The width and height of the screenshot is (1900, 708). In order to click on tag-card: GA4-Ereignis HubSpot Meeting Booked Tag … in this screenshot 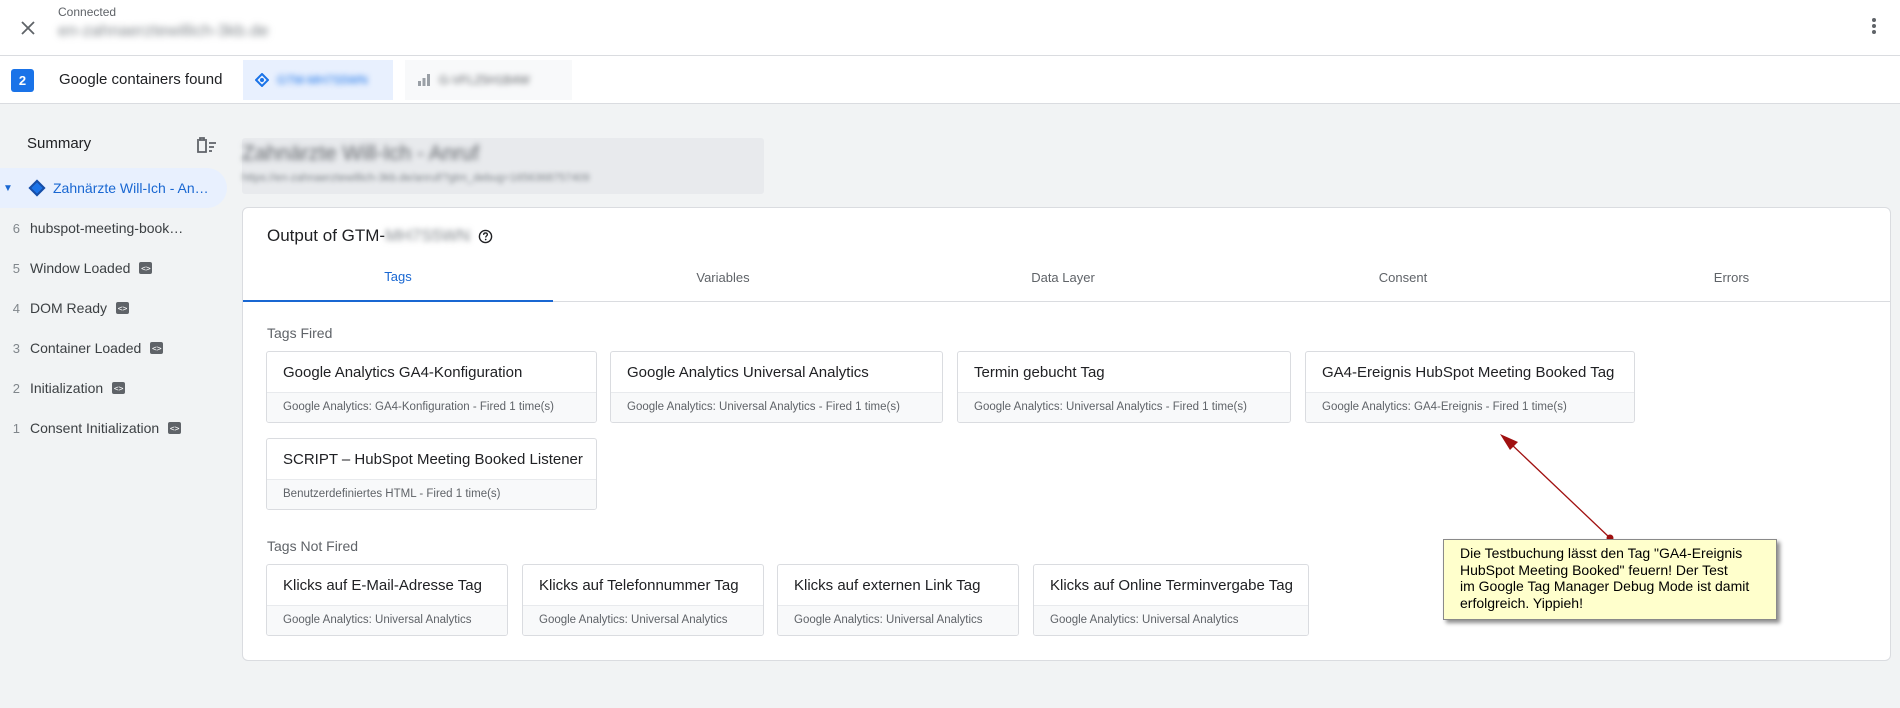, I will do `click(1470, 387)`.